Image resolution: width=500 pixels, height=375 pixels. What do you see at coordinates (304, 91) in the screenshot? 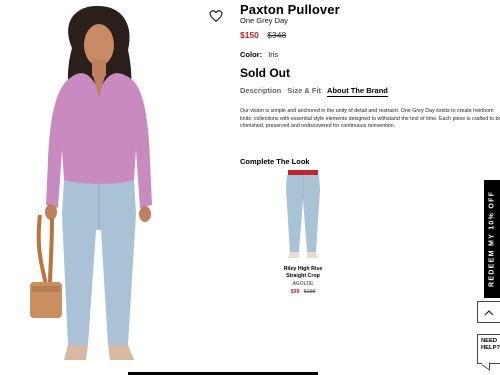
I see `tab-size-fit: Size & Fit` at bounding box center [304, 91].